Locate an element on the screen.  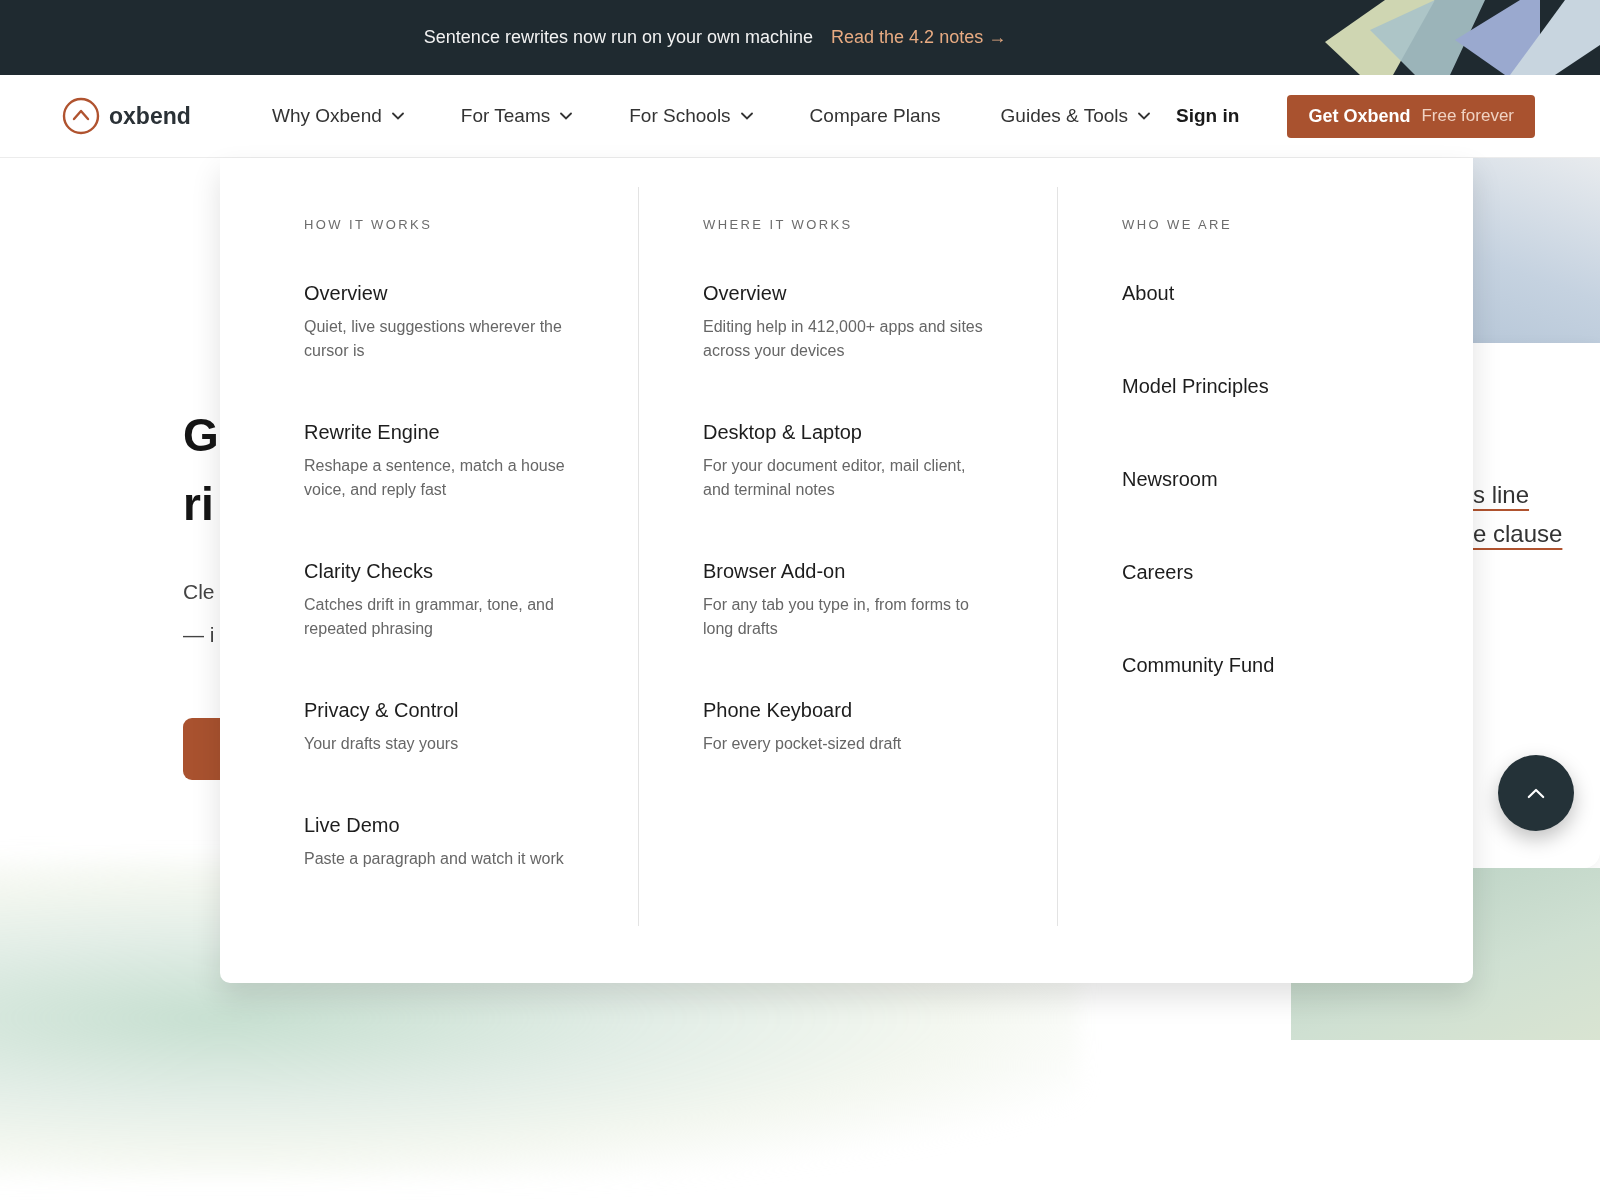
logo-icon is located at coordinates (81, 116).